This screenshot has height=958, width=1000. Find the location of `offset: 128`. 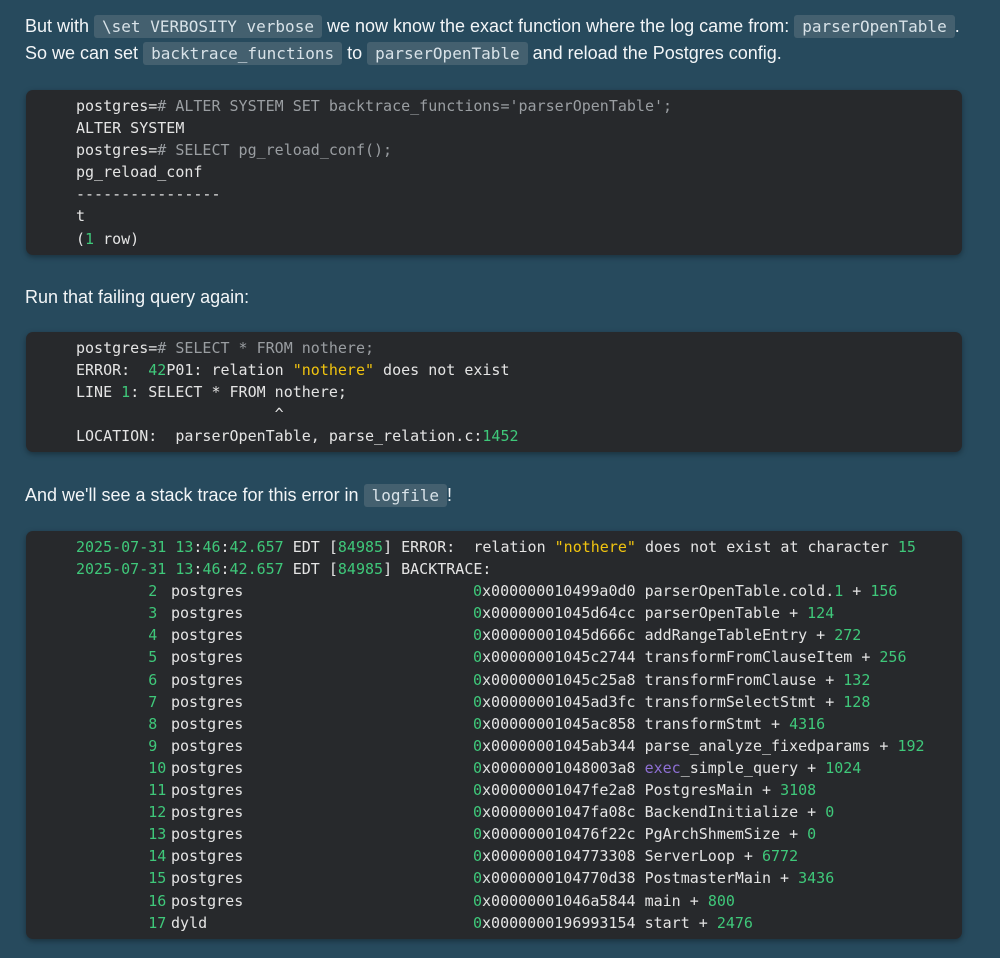

offset: 128 is located at coordinates (857, 701).